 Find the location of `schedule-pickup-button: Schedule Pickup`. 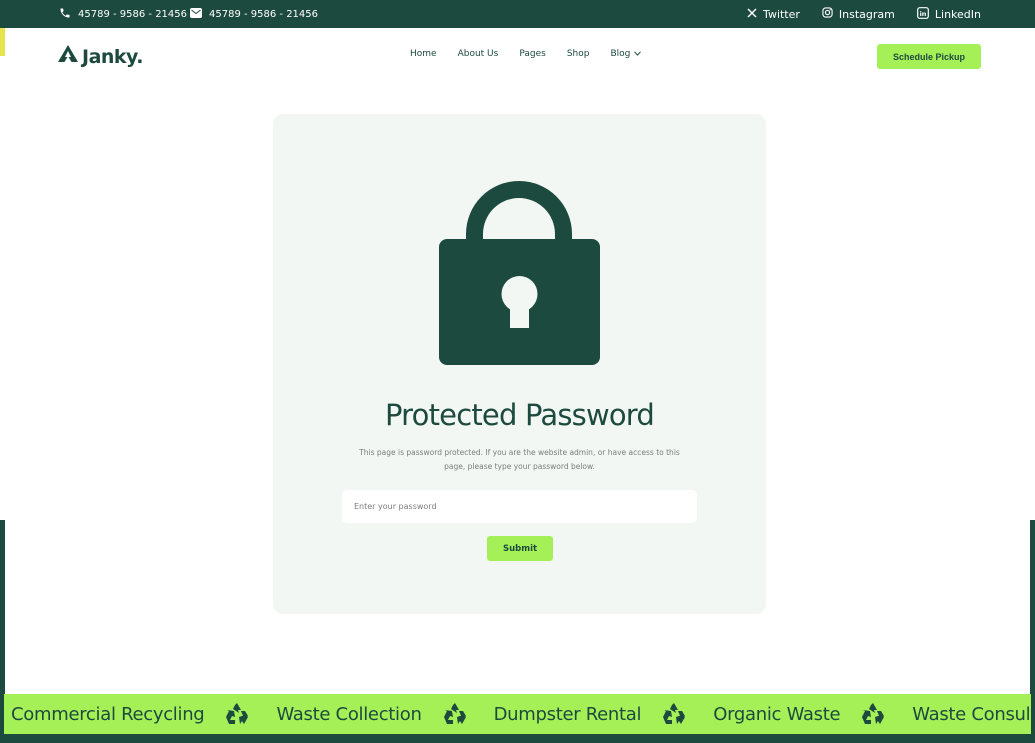

schedule-pickup-button: Schedule Pickup is located at coordinates (929, 56).